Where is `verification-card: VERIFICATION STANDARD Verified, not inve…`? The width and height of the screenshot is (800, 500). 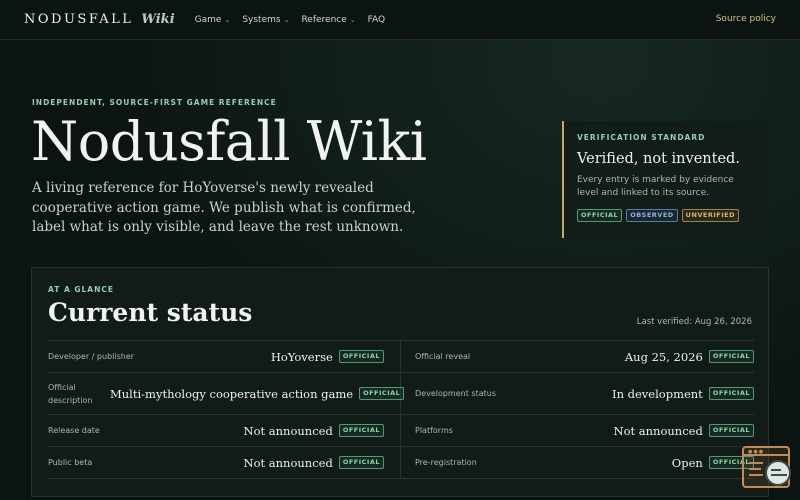 verification-card: VERIFICATION STANDARD Verified, not inve… is located at coordinates (665, 179).